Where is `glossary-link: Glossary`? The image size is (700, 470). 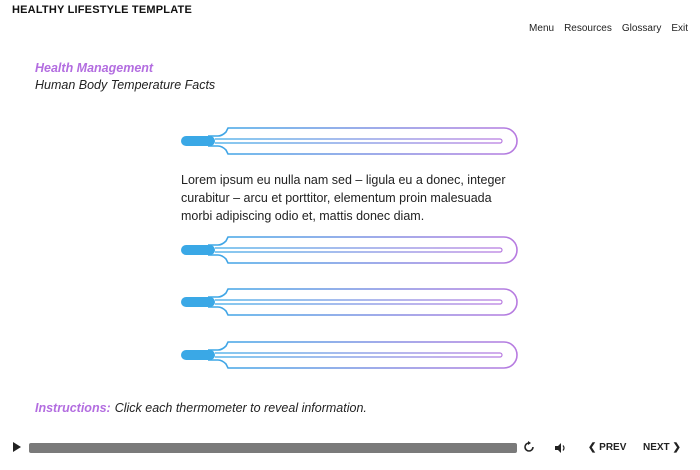
glossary-link: Glossary is located at coordinates (641, 28).